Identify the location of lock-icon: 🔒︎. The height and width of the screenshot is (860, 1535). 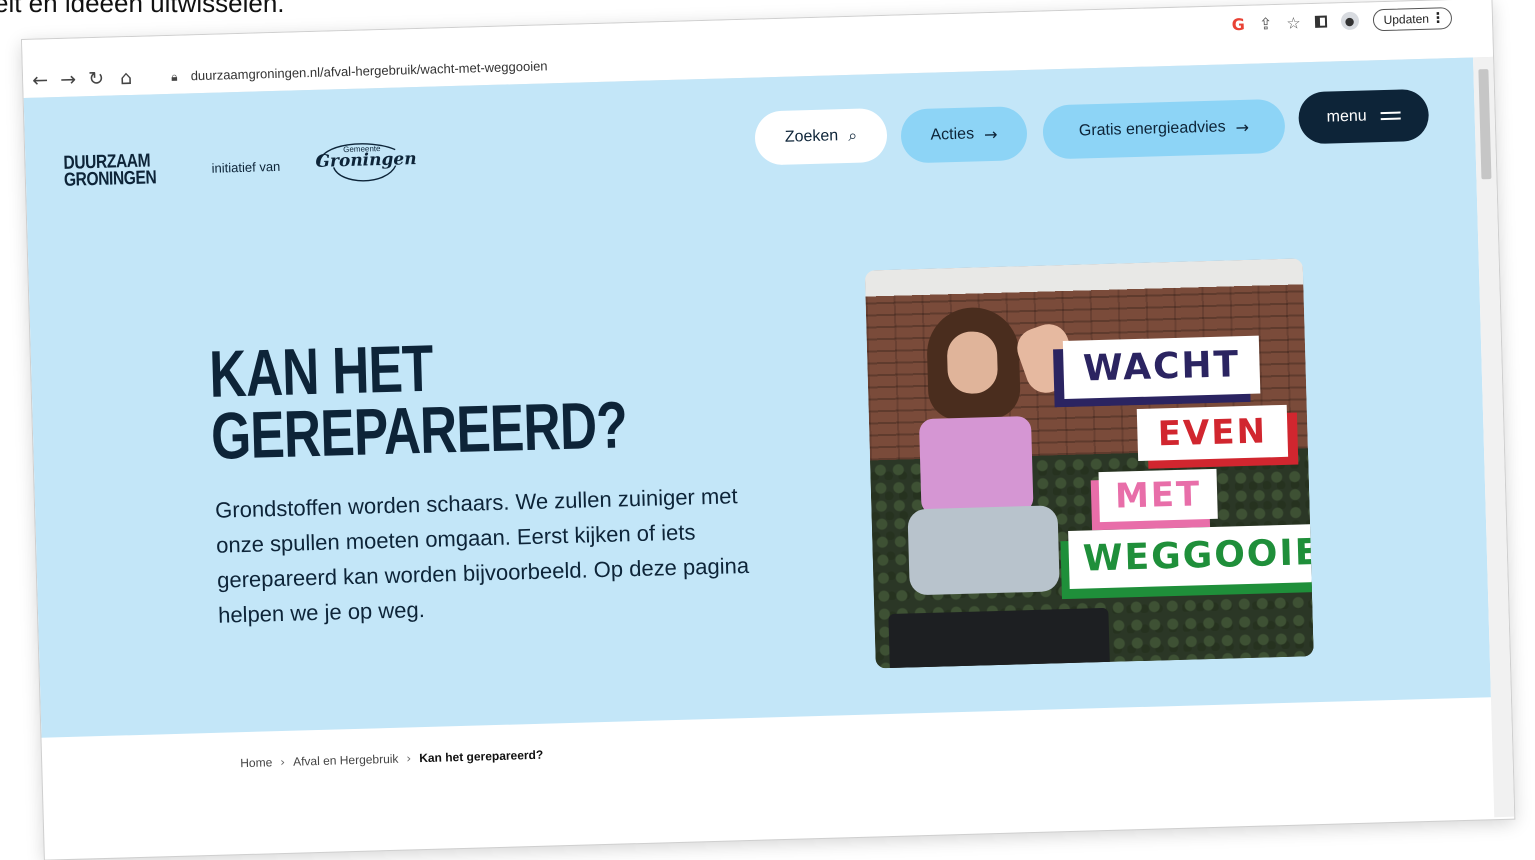
(174, 76).